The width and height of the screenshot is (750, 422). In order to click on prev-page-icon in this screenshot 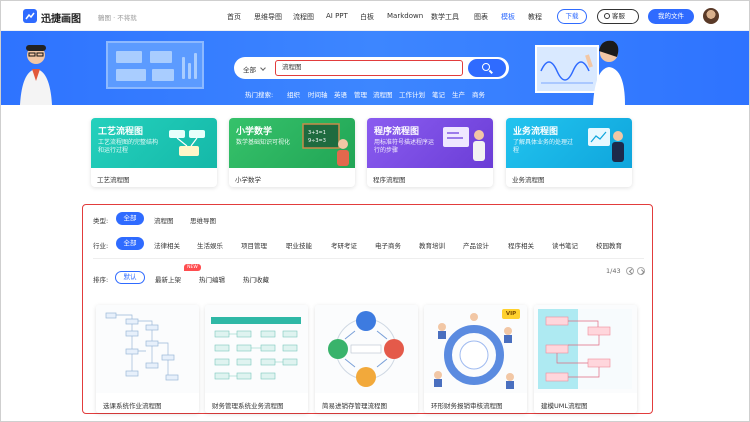, I will do `click(630, 271)`.